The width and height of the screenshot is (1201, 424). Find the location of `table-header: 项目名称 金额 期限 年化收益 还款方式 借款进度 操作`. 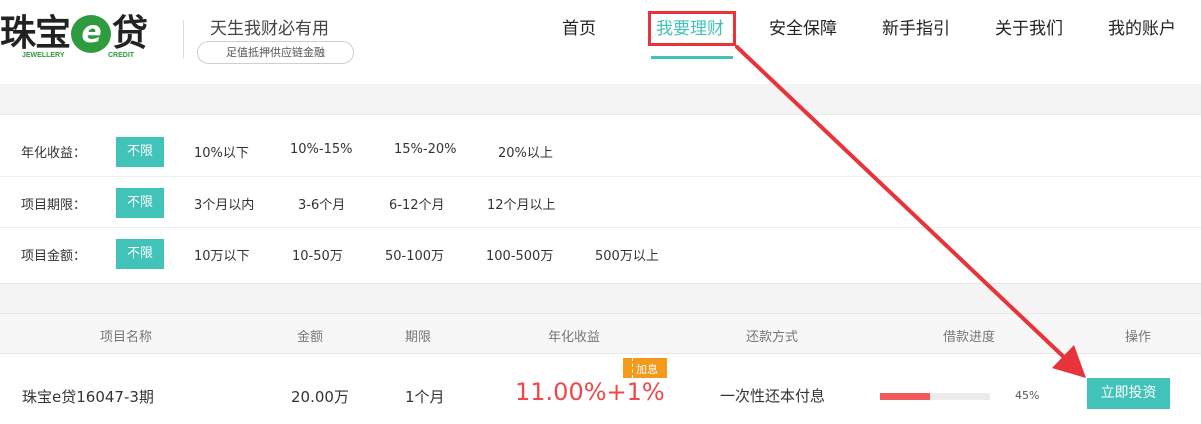

table-header: 项目名称 金额 期限 年化收益 还款方式 借款进度 操作 is located at coordinates (600, 334).